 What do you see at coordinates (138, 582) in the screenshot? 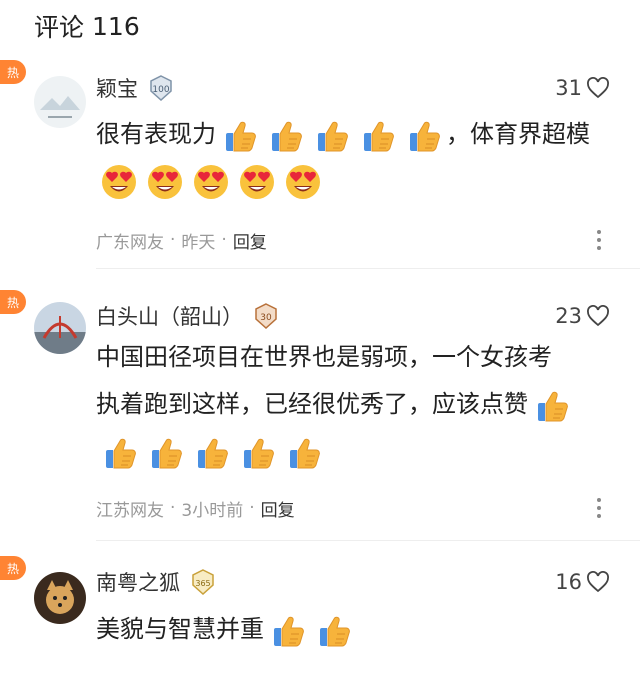
I see `username: 南粤之狐` at bounding box center [138, 582].